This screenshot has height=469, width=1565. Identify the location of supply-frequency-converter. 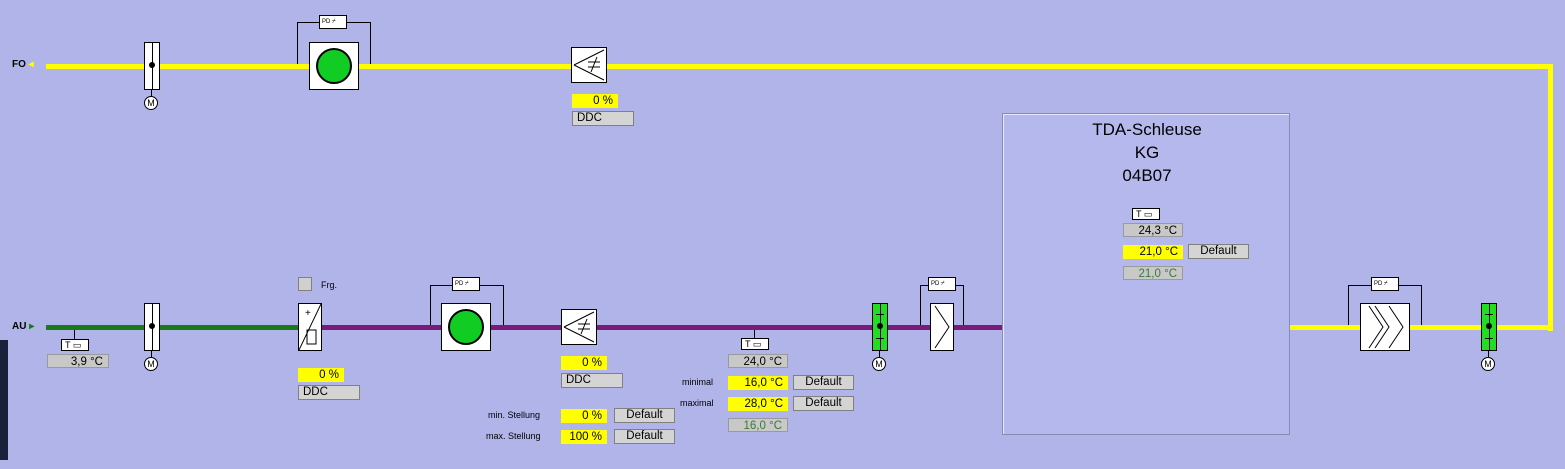
(579, 327).